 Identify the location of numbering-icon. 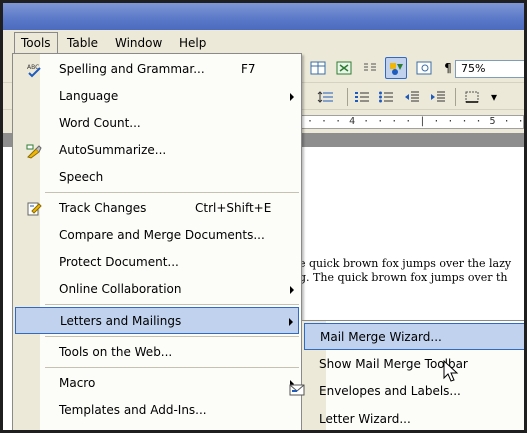
(362, 97).